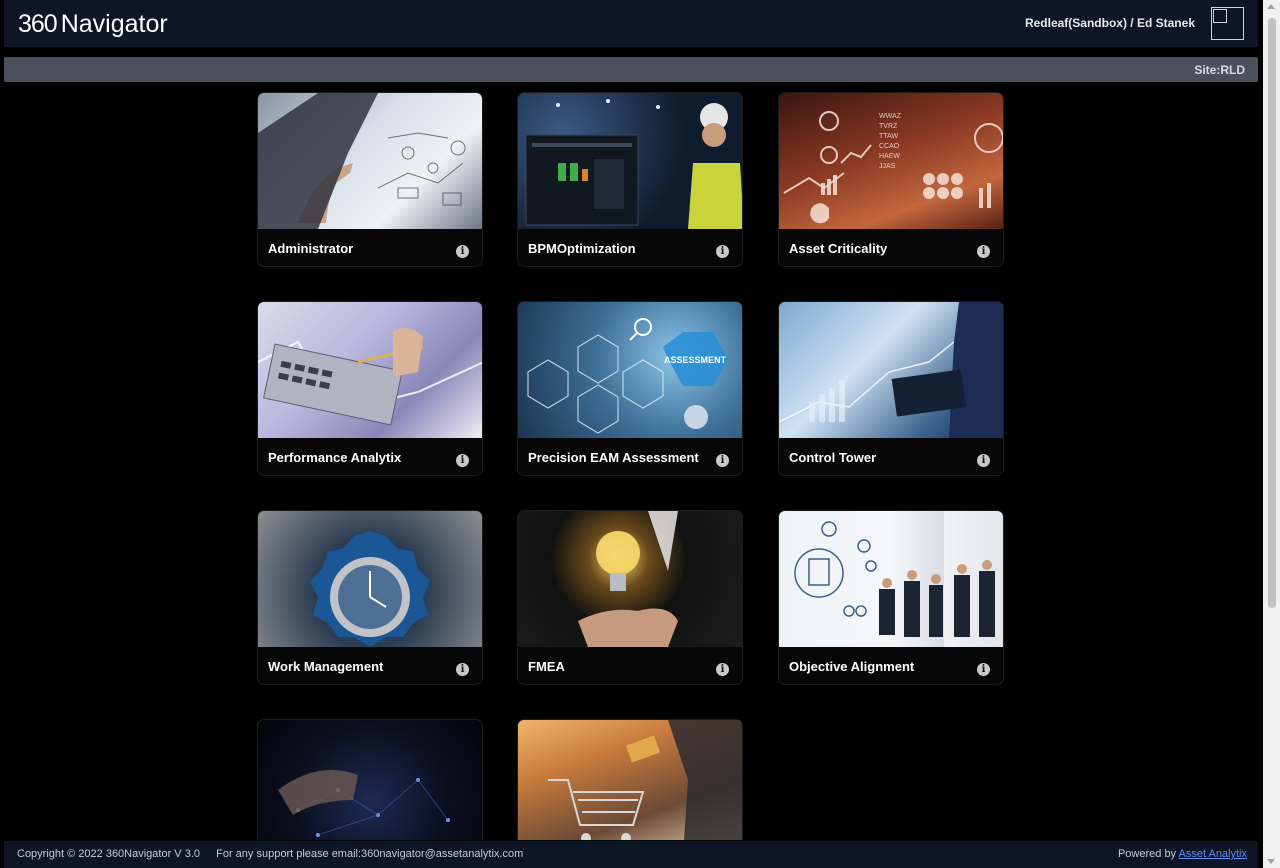  I want to click on module-tile-data-network, so click(370, 779).